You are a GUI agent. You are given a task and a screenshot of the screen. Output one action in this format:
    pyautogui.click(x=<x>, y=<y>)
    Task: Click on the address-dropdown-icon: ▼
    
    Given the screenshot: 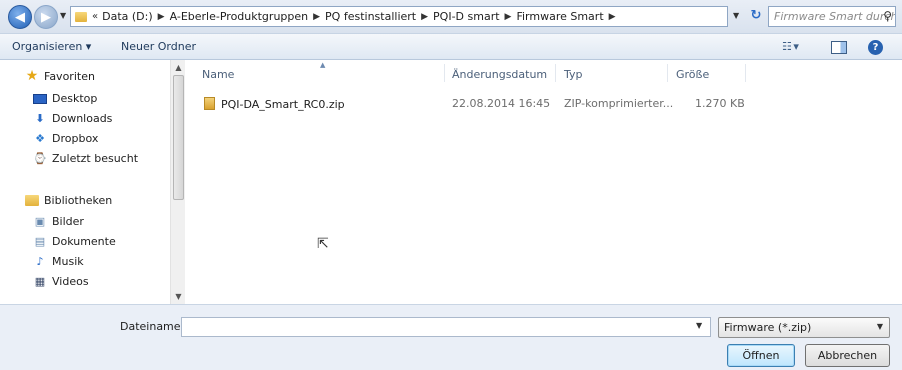 What is the action you would take?
    pyautogui.click(x=736, y=15)
    